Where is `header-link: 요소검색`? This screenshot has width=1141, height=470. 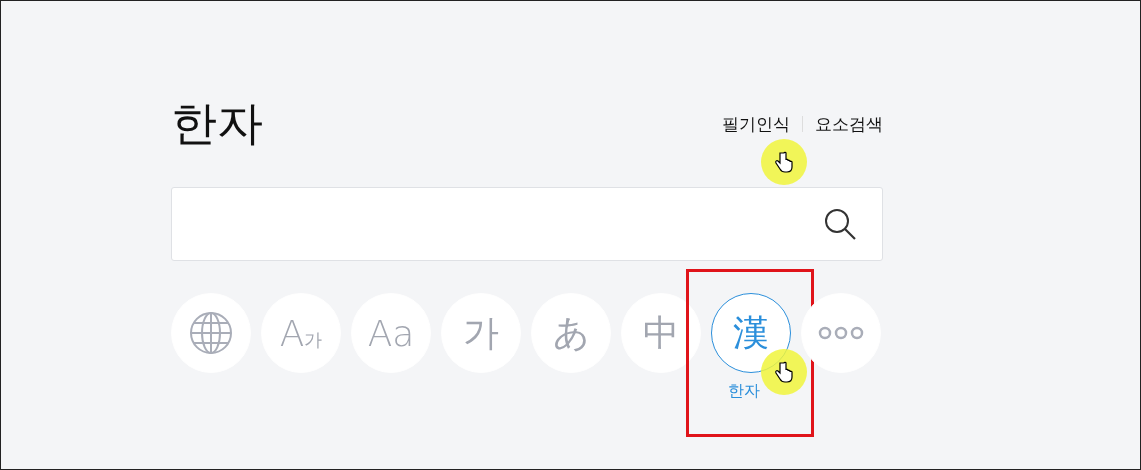 header-link: 요소검색 is located at coordinates (849, 124).